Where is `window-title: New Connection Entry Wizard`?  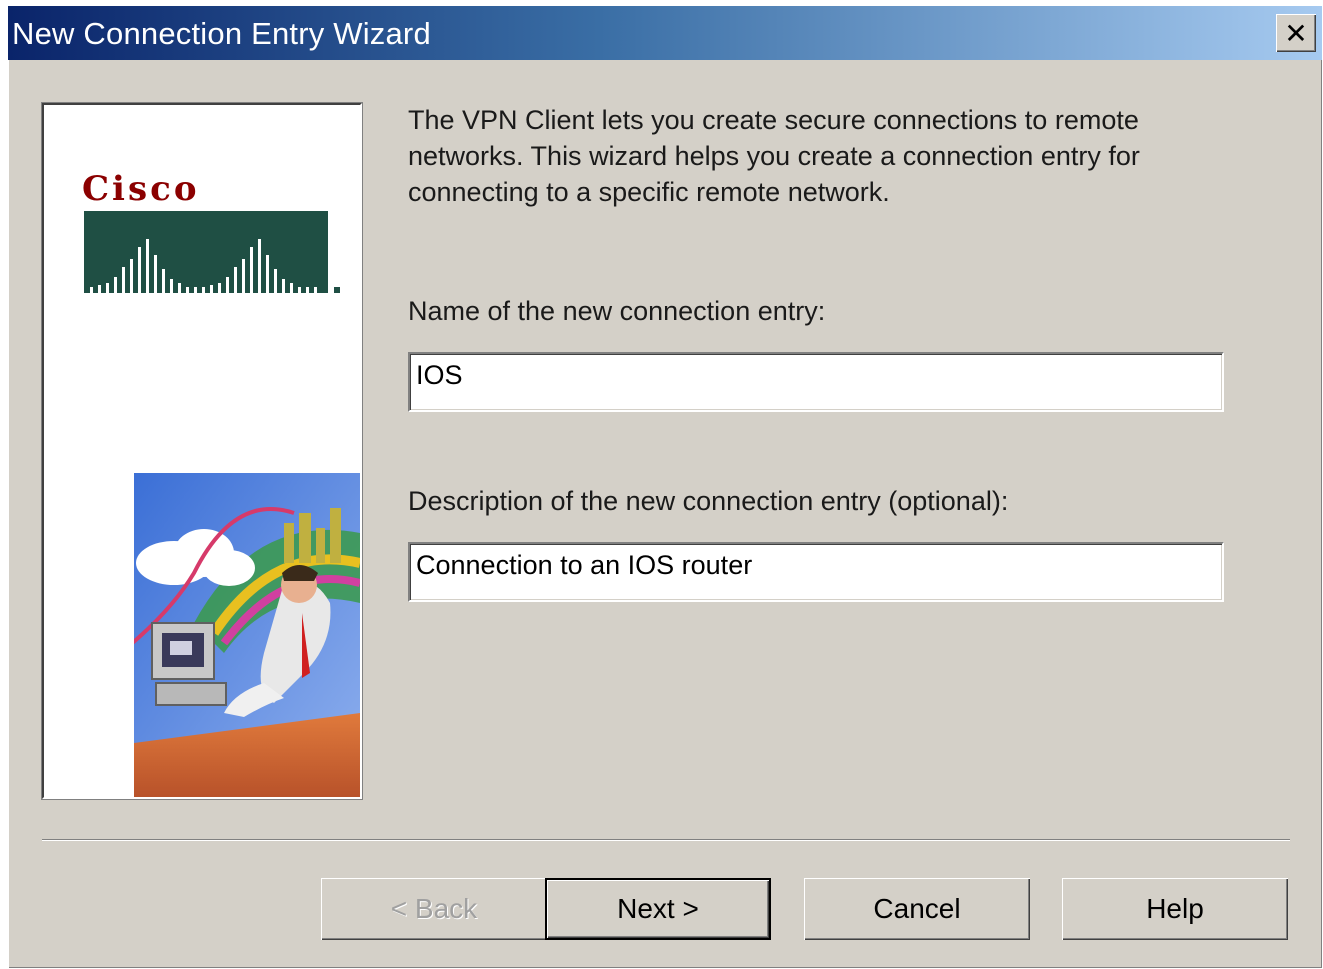 window-title: New Connection Entry Wizard is located at coordinates (221, 33).